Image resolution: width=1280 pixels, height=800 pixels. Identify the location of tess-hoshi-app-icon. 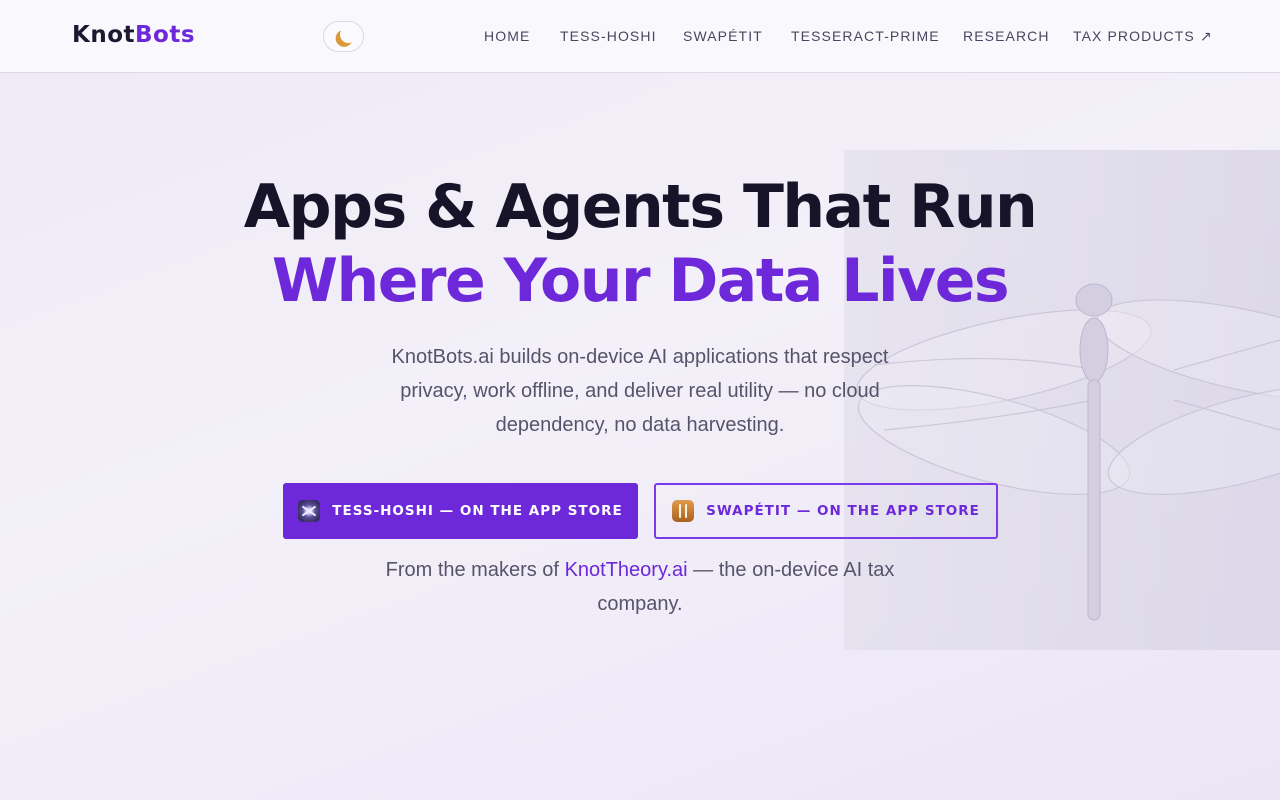
(309, 511).